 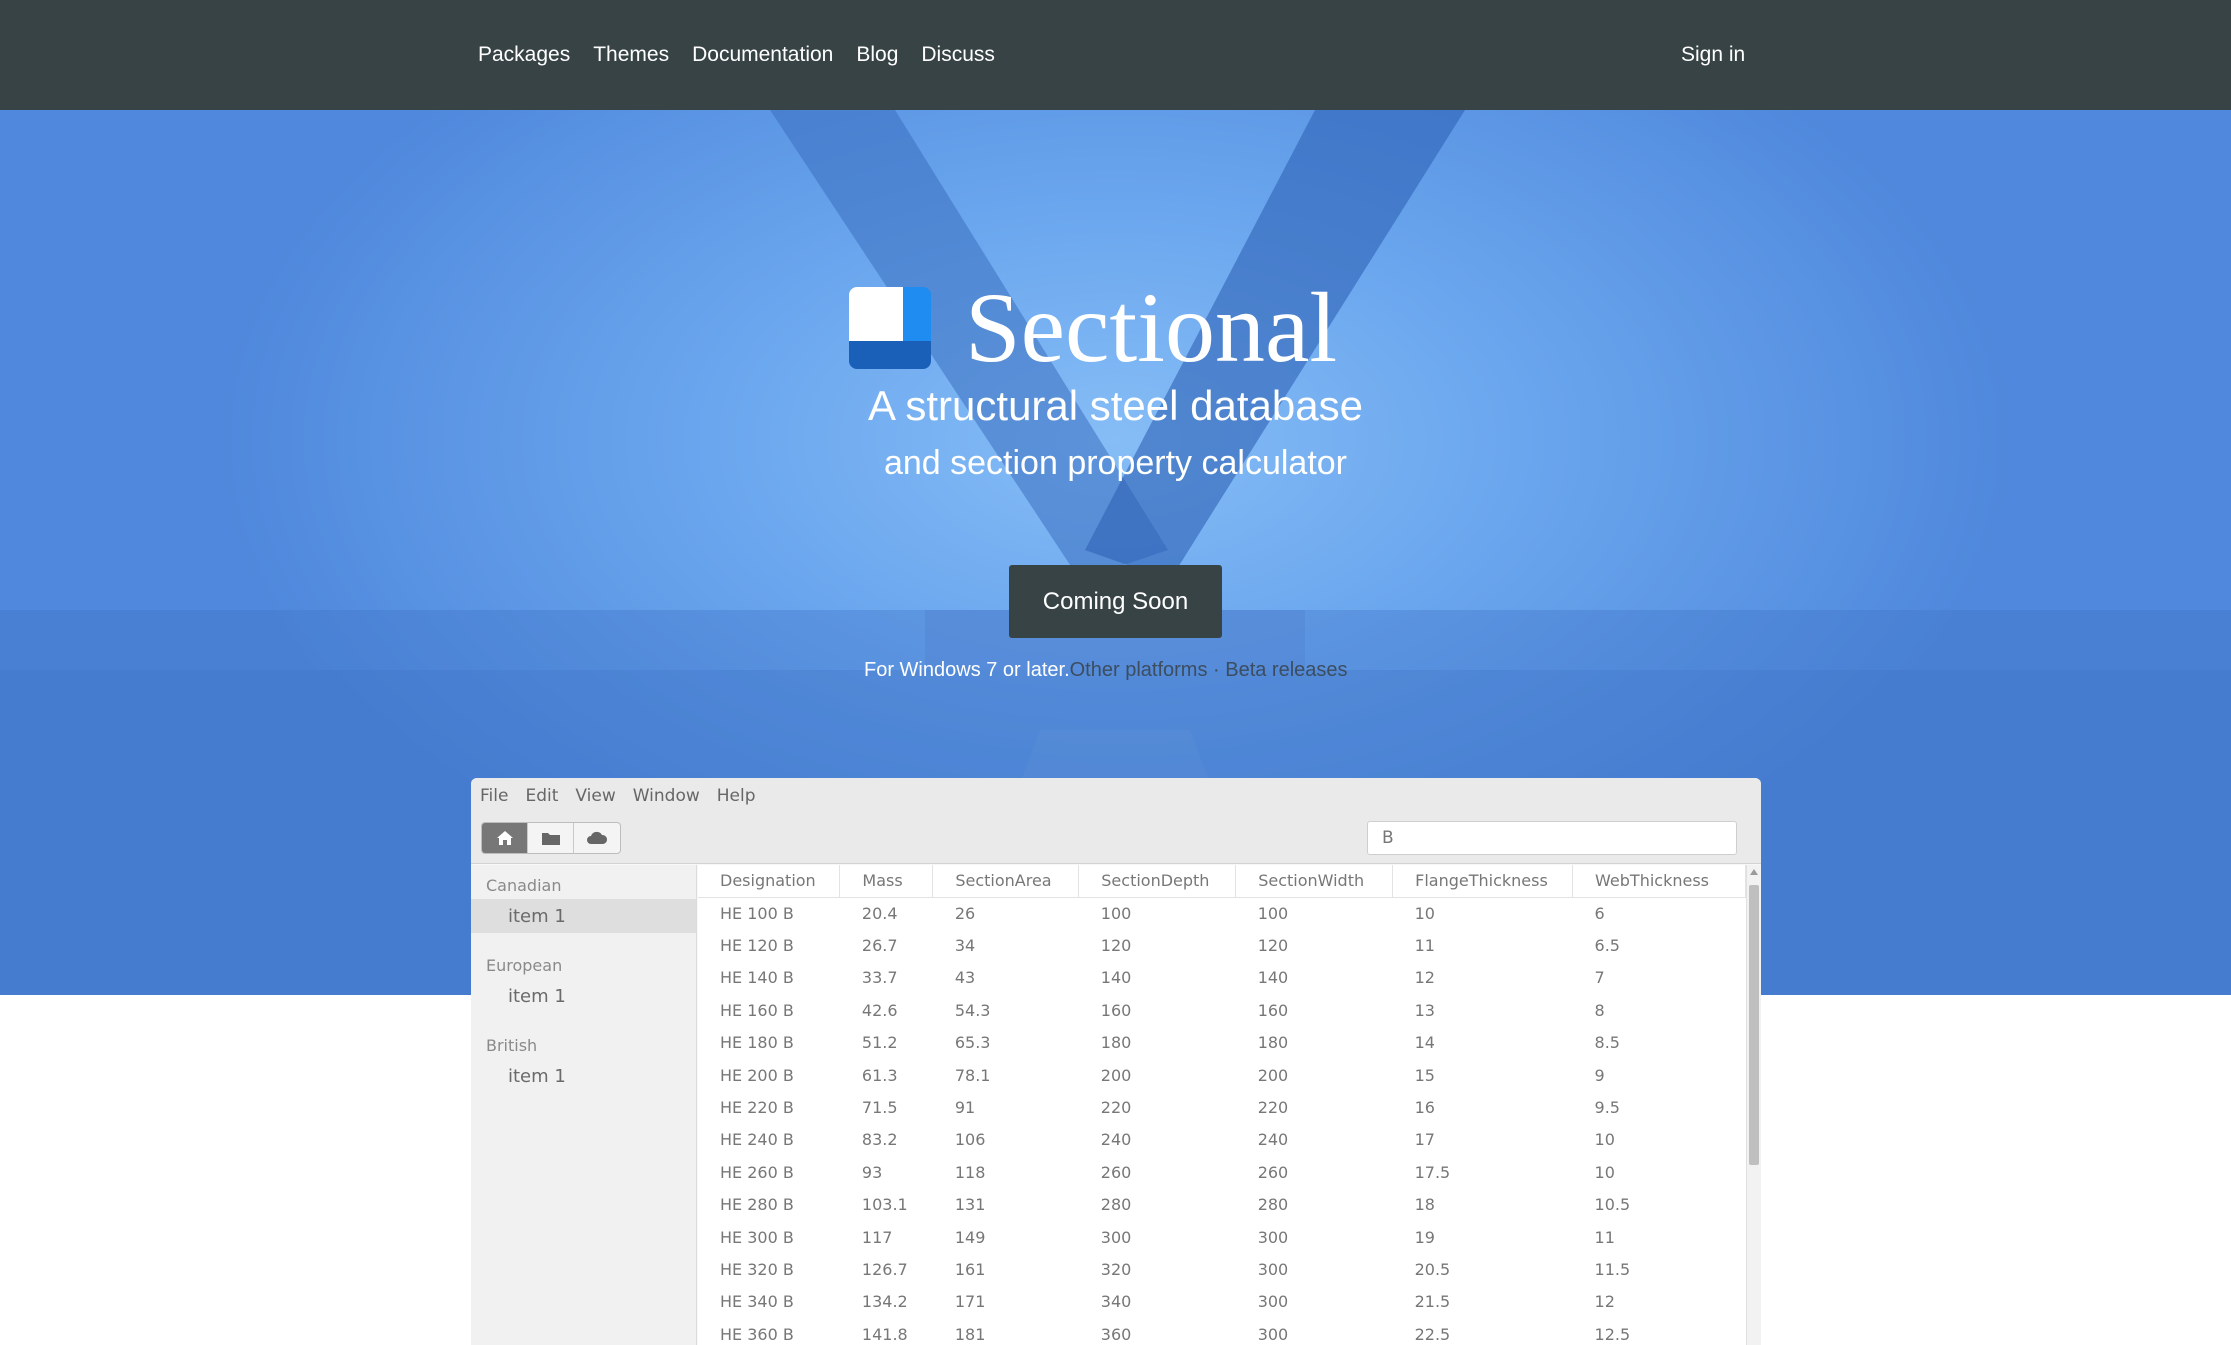 What do you see at coordinates (757, 1269) in the screenshot?
I see `cell-designation: HE 320 B` at bounding box center [757, 1269].